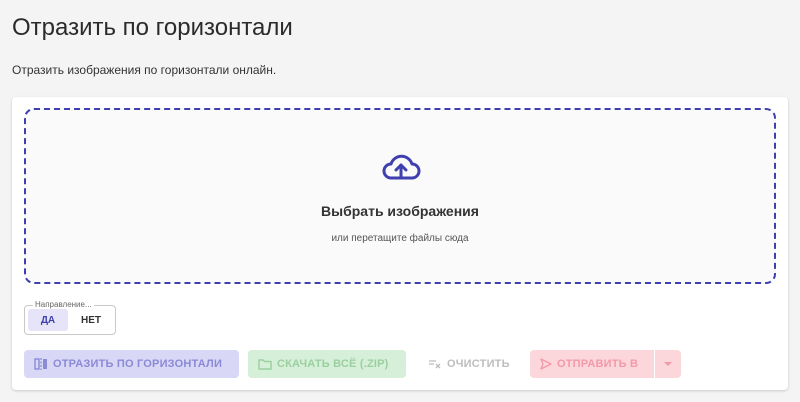 The image size is (800, 402). I want to click on send-to-button: ОТПРАВИТЬ В, so click(592, 364).